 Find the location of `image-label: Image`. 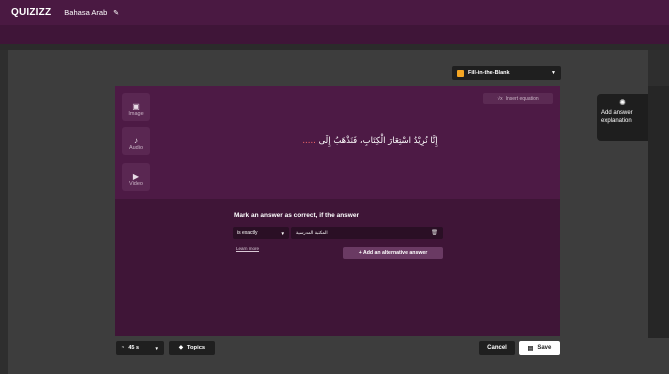

image-label: Image is located at coordinates (136, 114).